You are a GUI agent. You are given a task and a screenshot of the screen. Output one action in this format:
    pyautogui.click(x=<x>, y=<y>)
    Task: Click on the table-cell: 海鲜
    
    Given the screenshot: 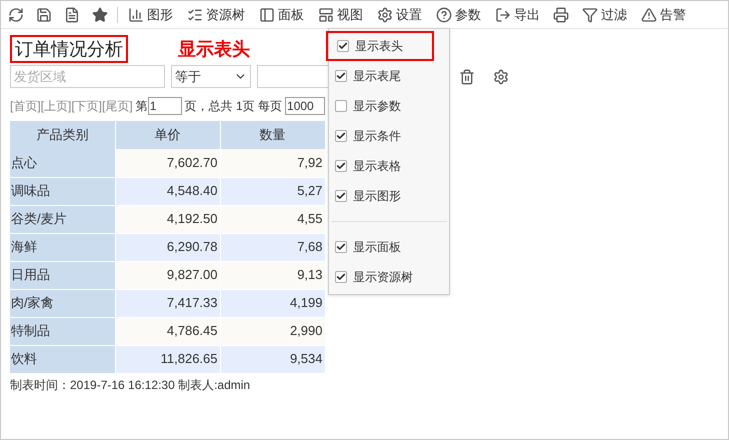 What is the action you would take?
    pyautogui.click(x=62, y=247)
    